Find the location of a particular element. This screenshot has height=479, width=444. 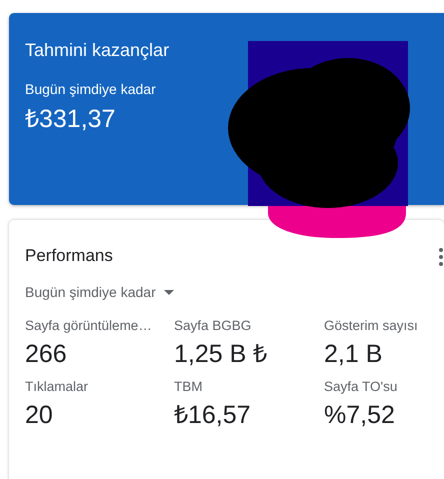

metric-label: TBM is located at coordinates (189, 387).